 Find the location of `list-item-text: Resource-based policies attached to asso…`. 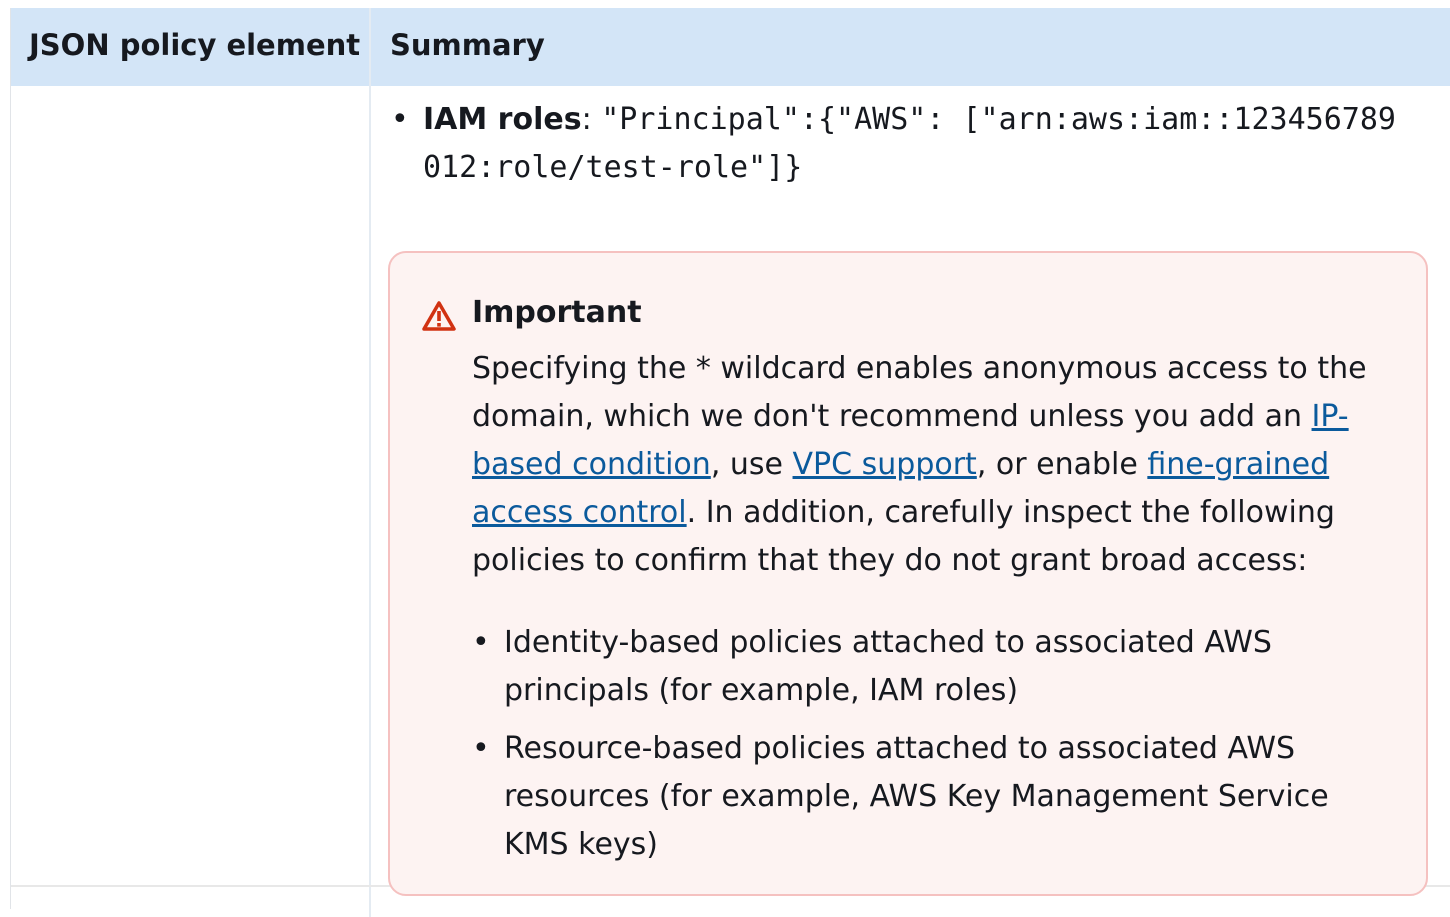

list-item-text: Resource-based policies attached to asso… is located at coordinates (916, 796).